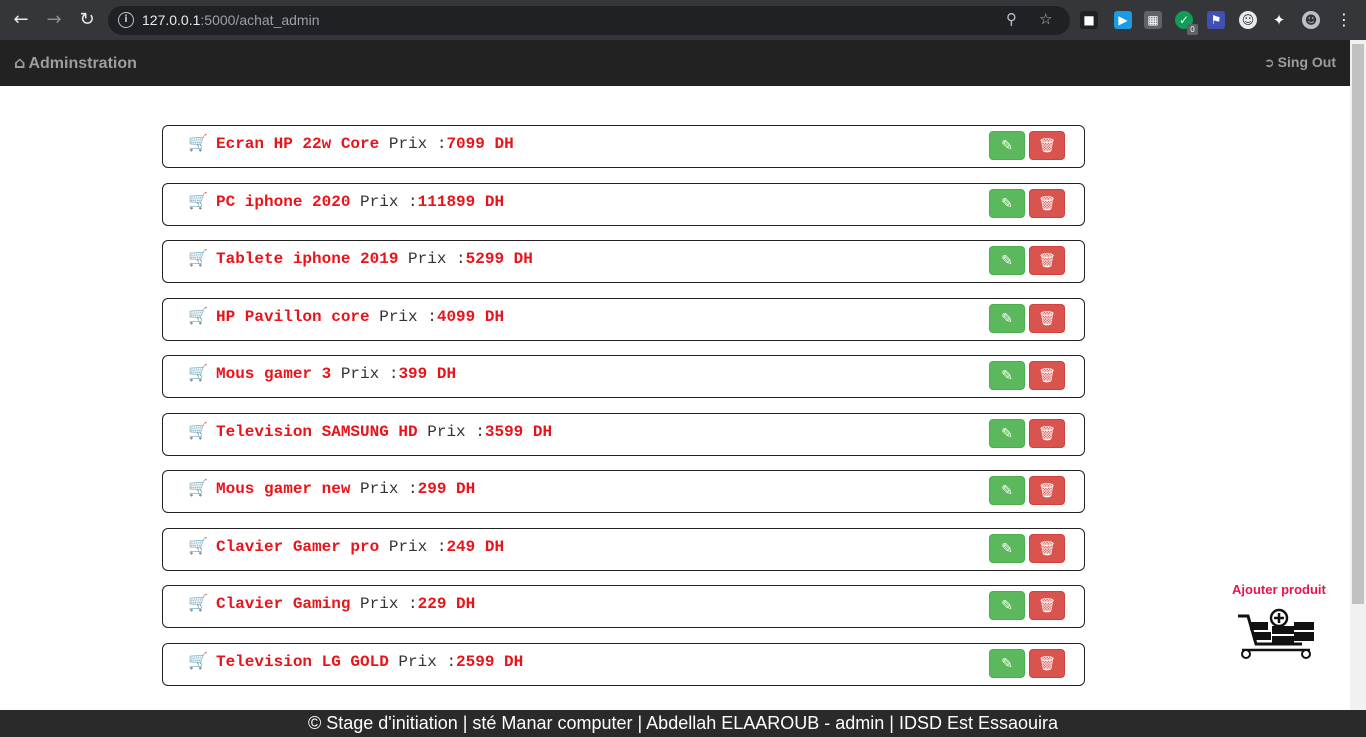  What do you see at coordinates (54, 20) in the screenshot?
I see `forward-arrow-icon: →` at bounding box center [54, 20].